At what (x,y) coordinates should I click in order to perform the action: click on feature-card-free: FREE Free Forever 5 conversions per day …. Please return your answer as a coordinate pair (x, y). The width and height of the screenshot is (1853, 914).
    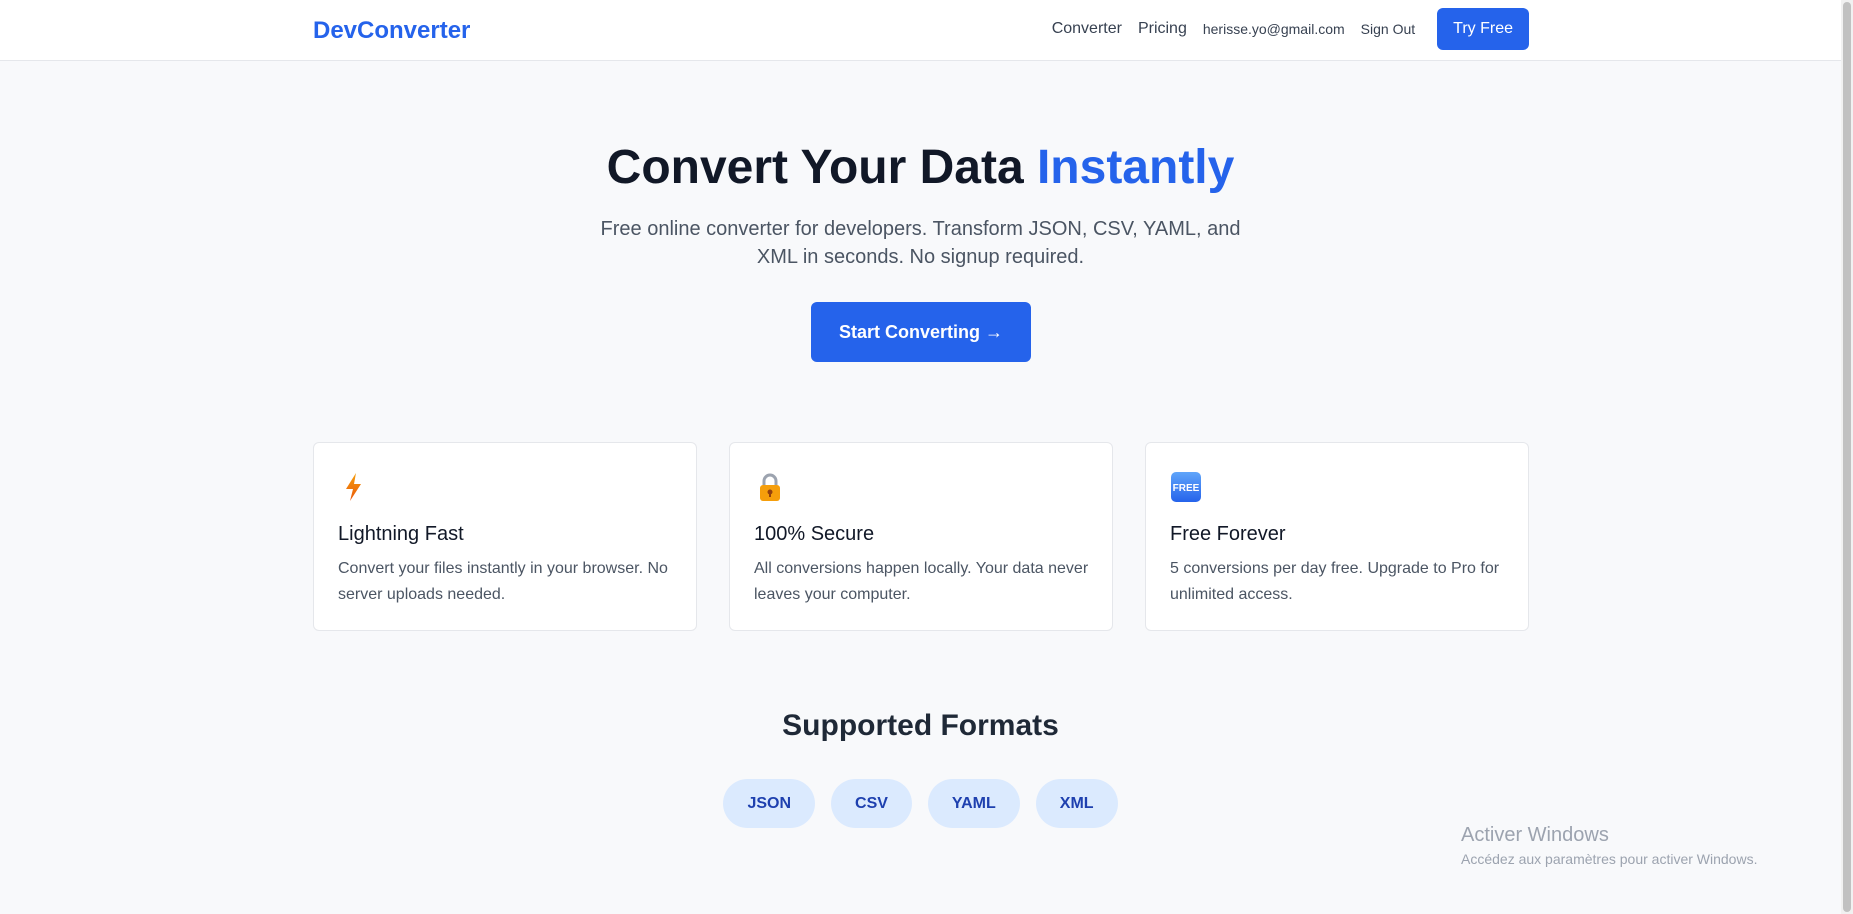
    Looking at the image, I should click on (1337, 536).